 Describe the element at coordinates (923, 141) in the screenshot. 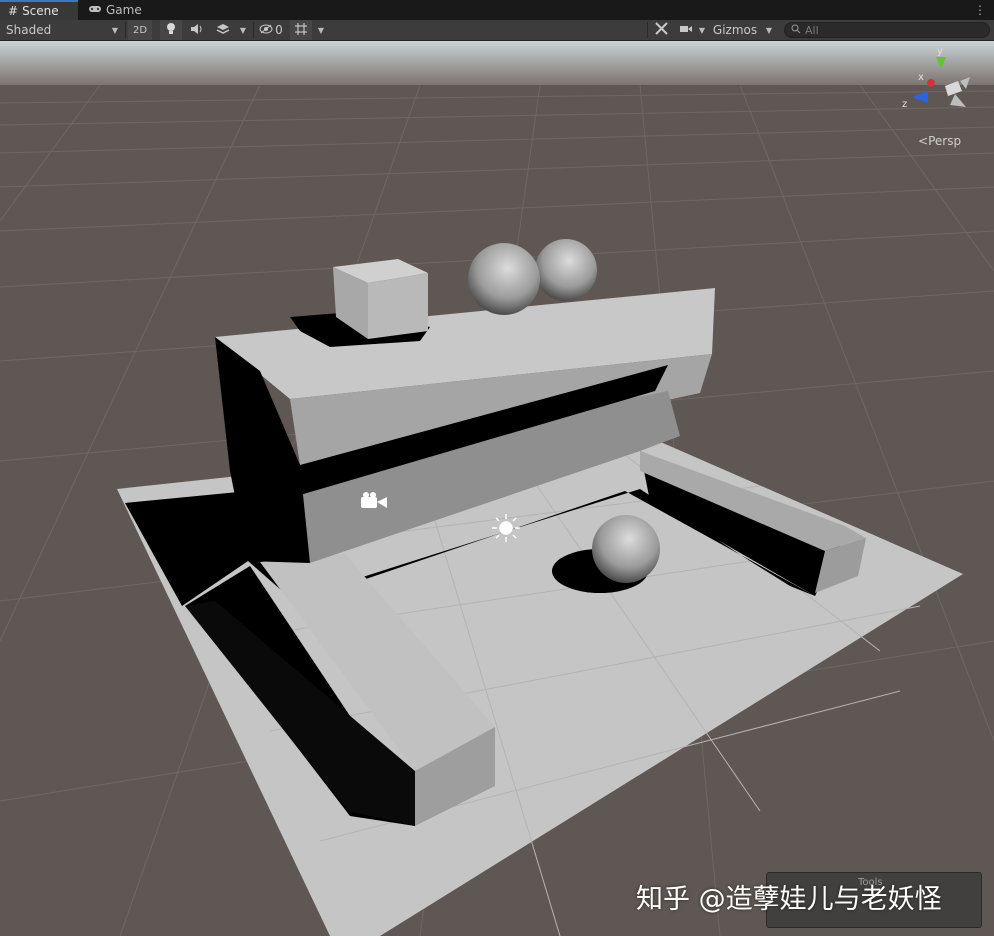

I see `chevron-left-icon: <` at that location.